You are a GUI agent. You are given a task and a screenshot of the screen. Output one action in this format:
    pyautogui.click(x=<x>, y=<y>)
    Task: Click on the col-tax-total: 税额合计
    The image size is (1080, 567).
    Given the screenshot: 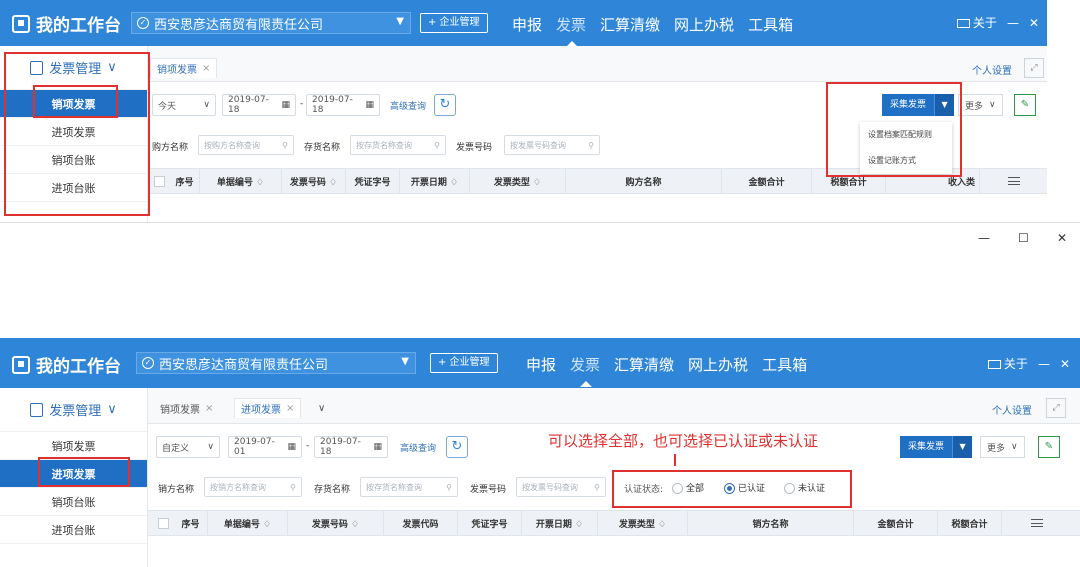 What is the action you would take?
    pyautogui.click(x=970, y=523)
    